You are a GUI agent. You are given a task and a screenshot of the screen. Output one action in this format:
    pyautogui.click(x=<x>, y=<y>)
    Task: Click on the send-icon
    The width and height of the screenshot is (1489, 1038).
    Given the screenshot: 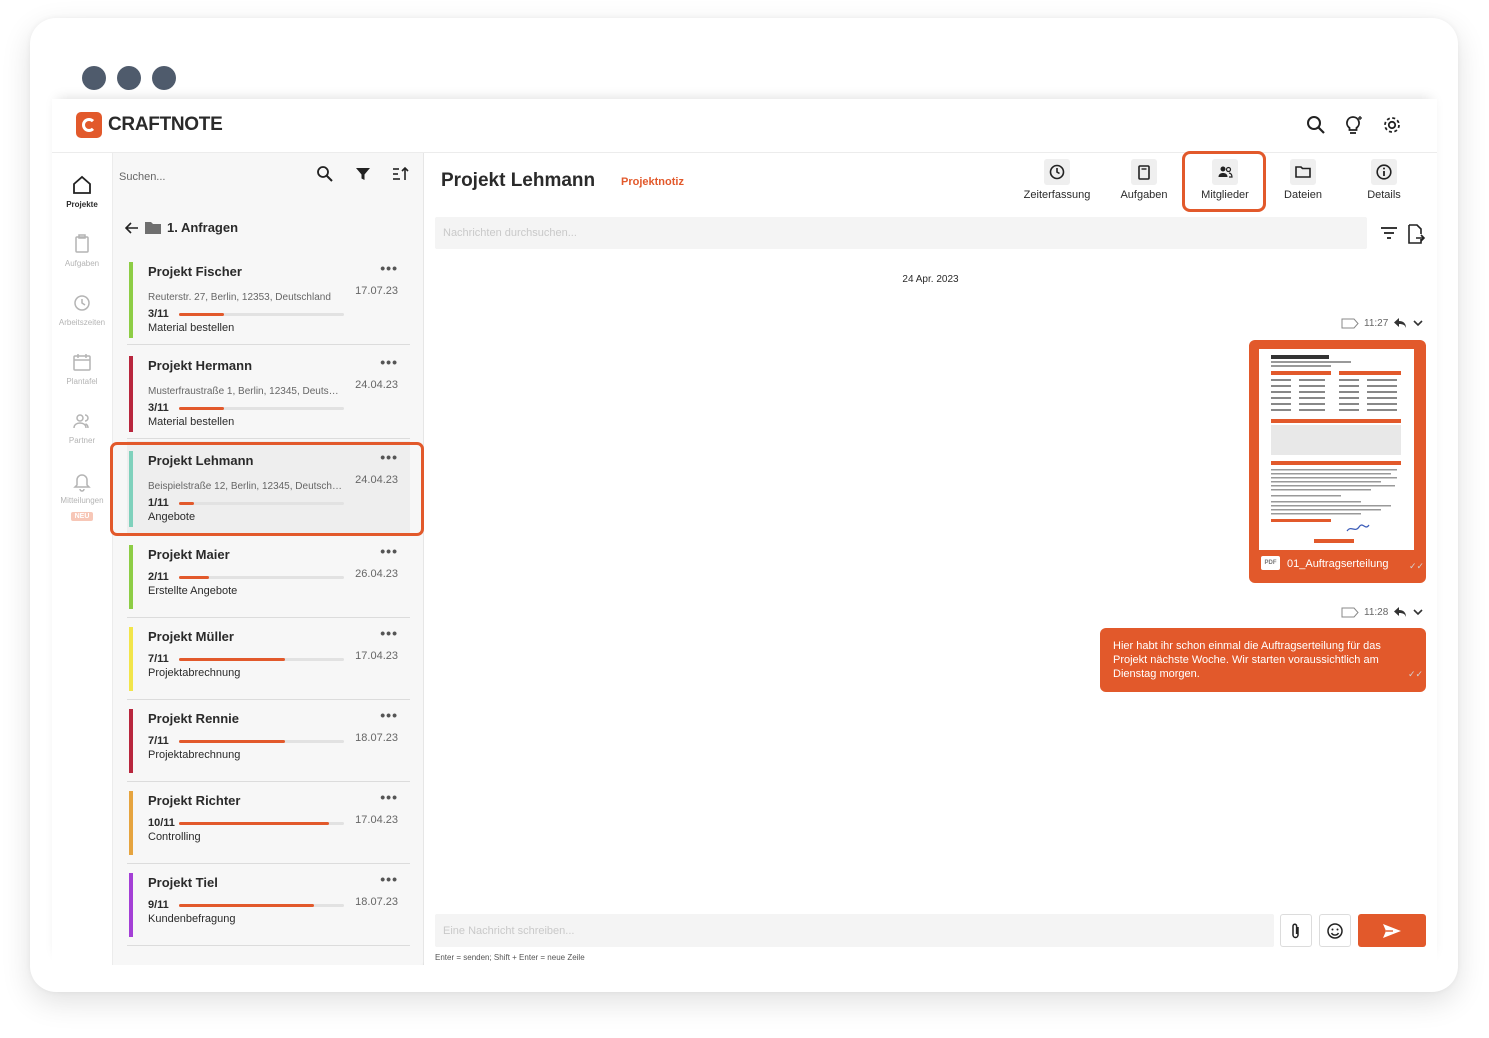 What is the action you would take?
    pyautogui.click(x=1392, y=930)
    